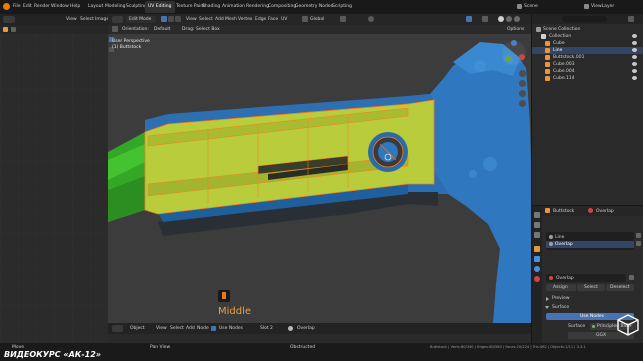 This screenshot has width=643, height=361. Describe the element at coordinates (115, 6) in the screenshot. I see `tab-modeling: Modeling` at that location.